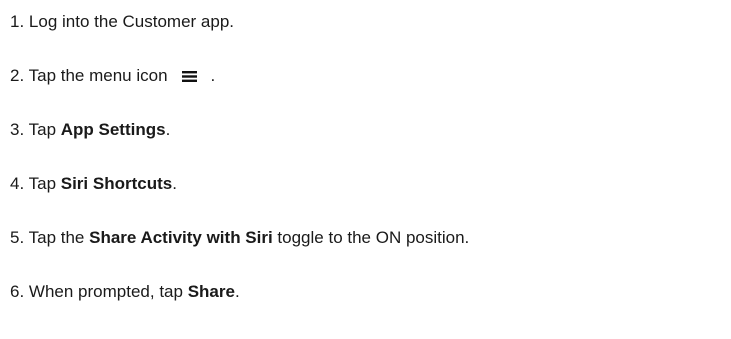  I want to click on hamburger-menu-icon, so click(189, 76).